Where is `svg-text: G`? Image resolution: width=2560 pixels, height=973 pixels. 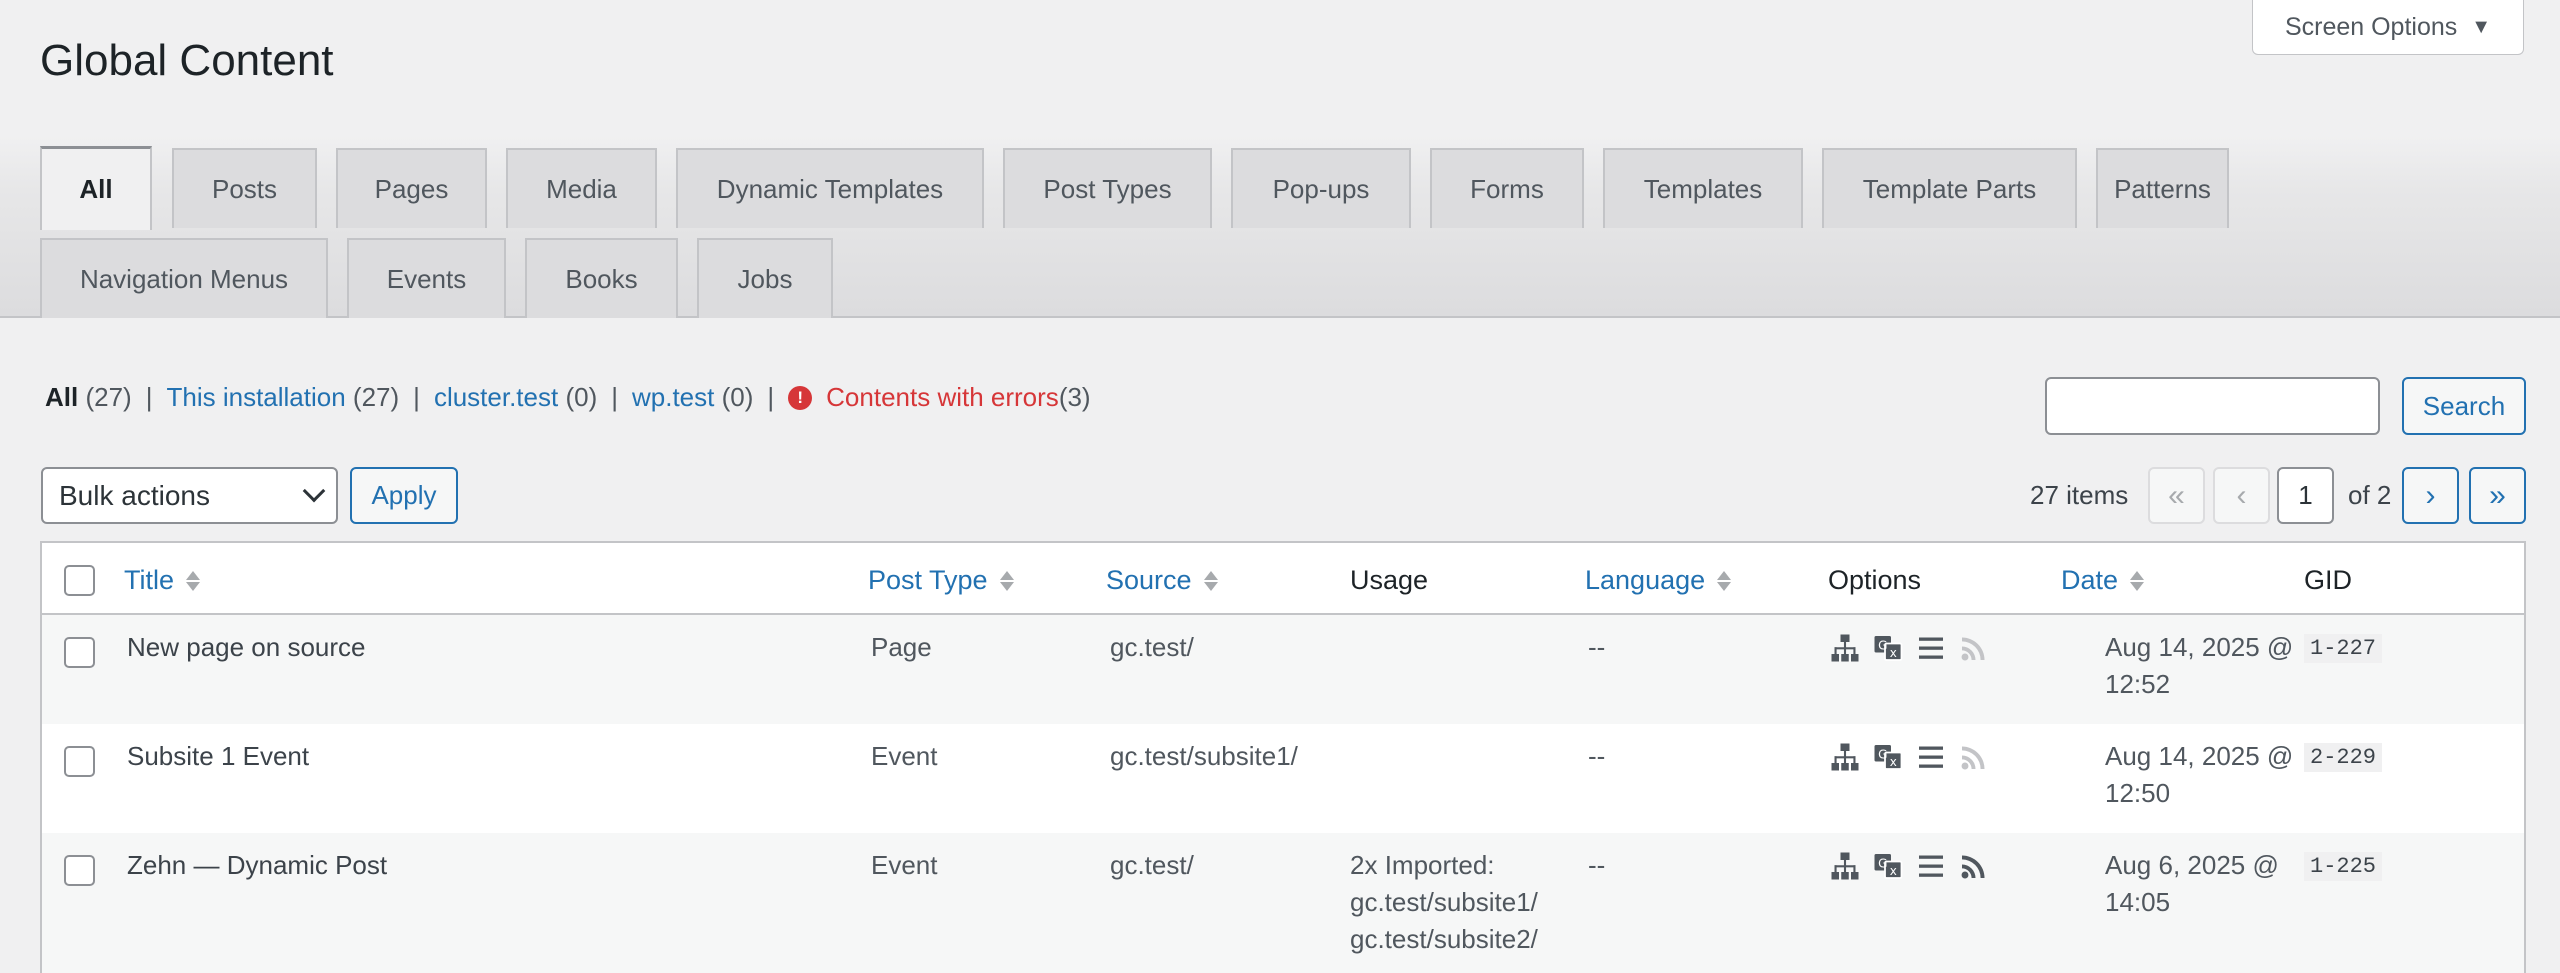
svg-text: G is located at coordinates (1882, 646).